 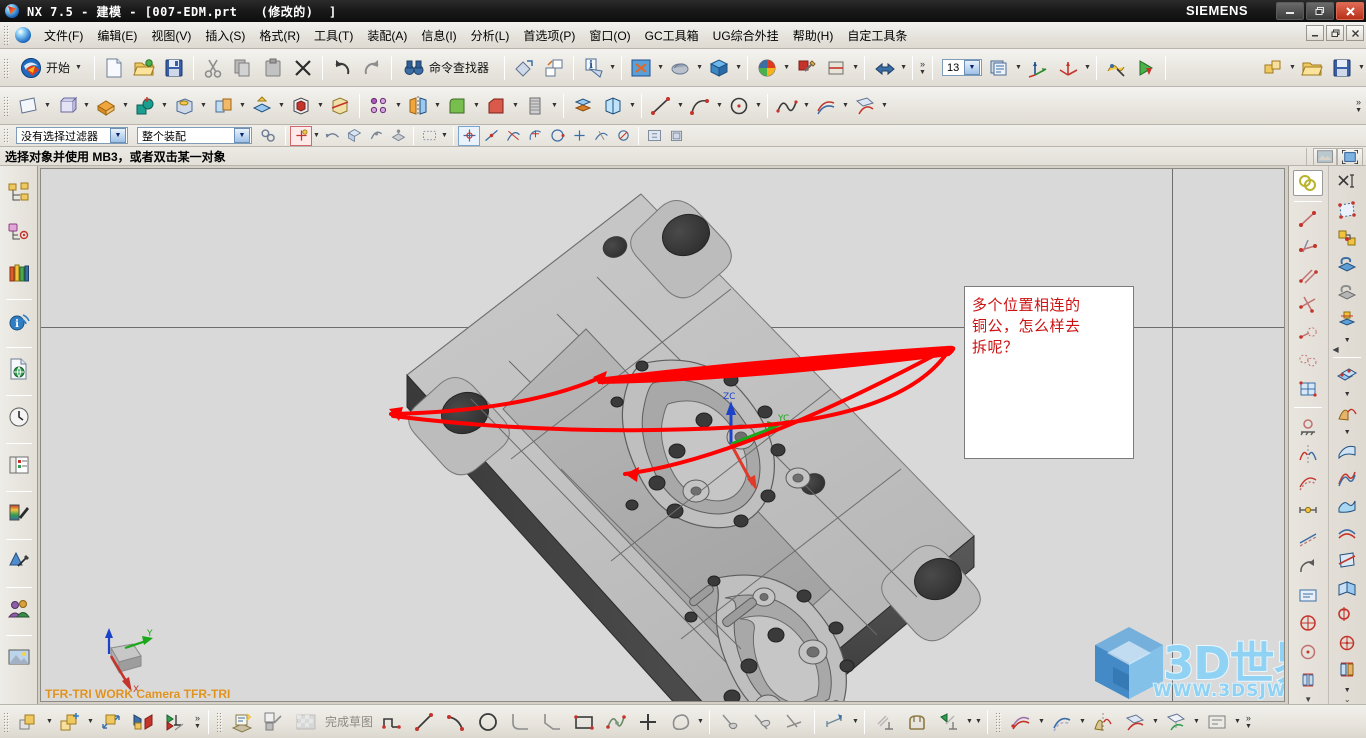 What do you see at coordinates (1155, 722) in the screenshot?
I see `intersection-curve-chevron-down-icon: ▼` at bounding box center [1155, 722].